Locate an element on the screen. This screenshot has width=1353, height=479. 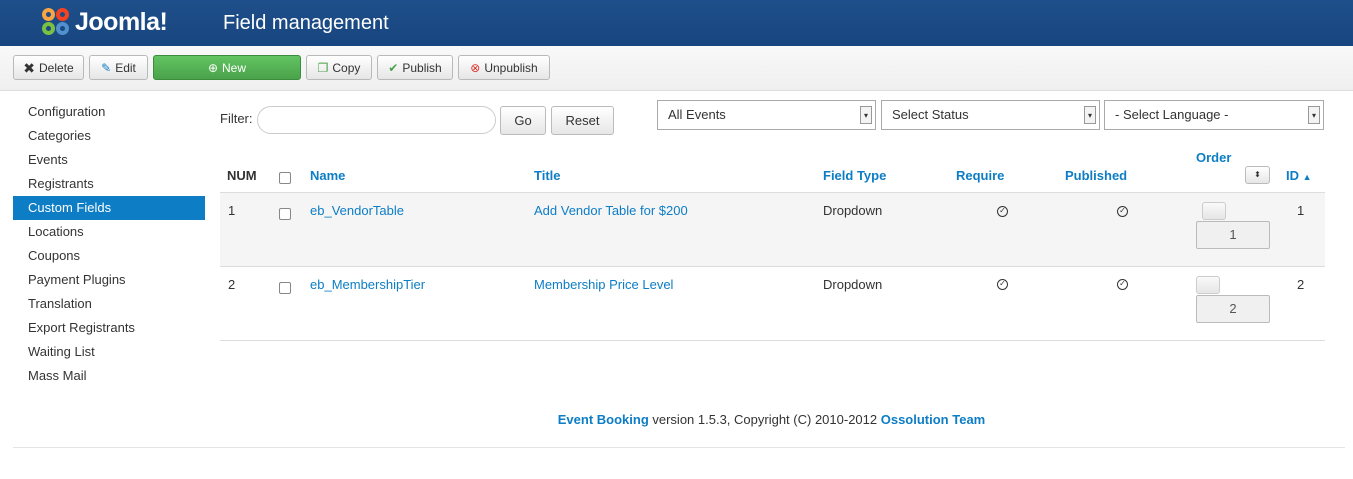
sidebar-item-events: Events is located at coordinates (109, 160).